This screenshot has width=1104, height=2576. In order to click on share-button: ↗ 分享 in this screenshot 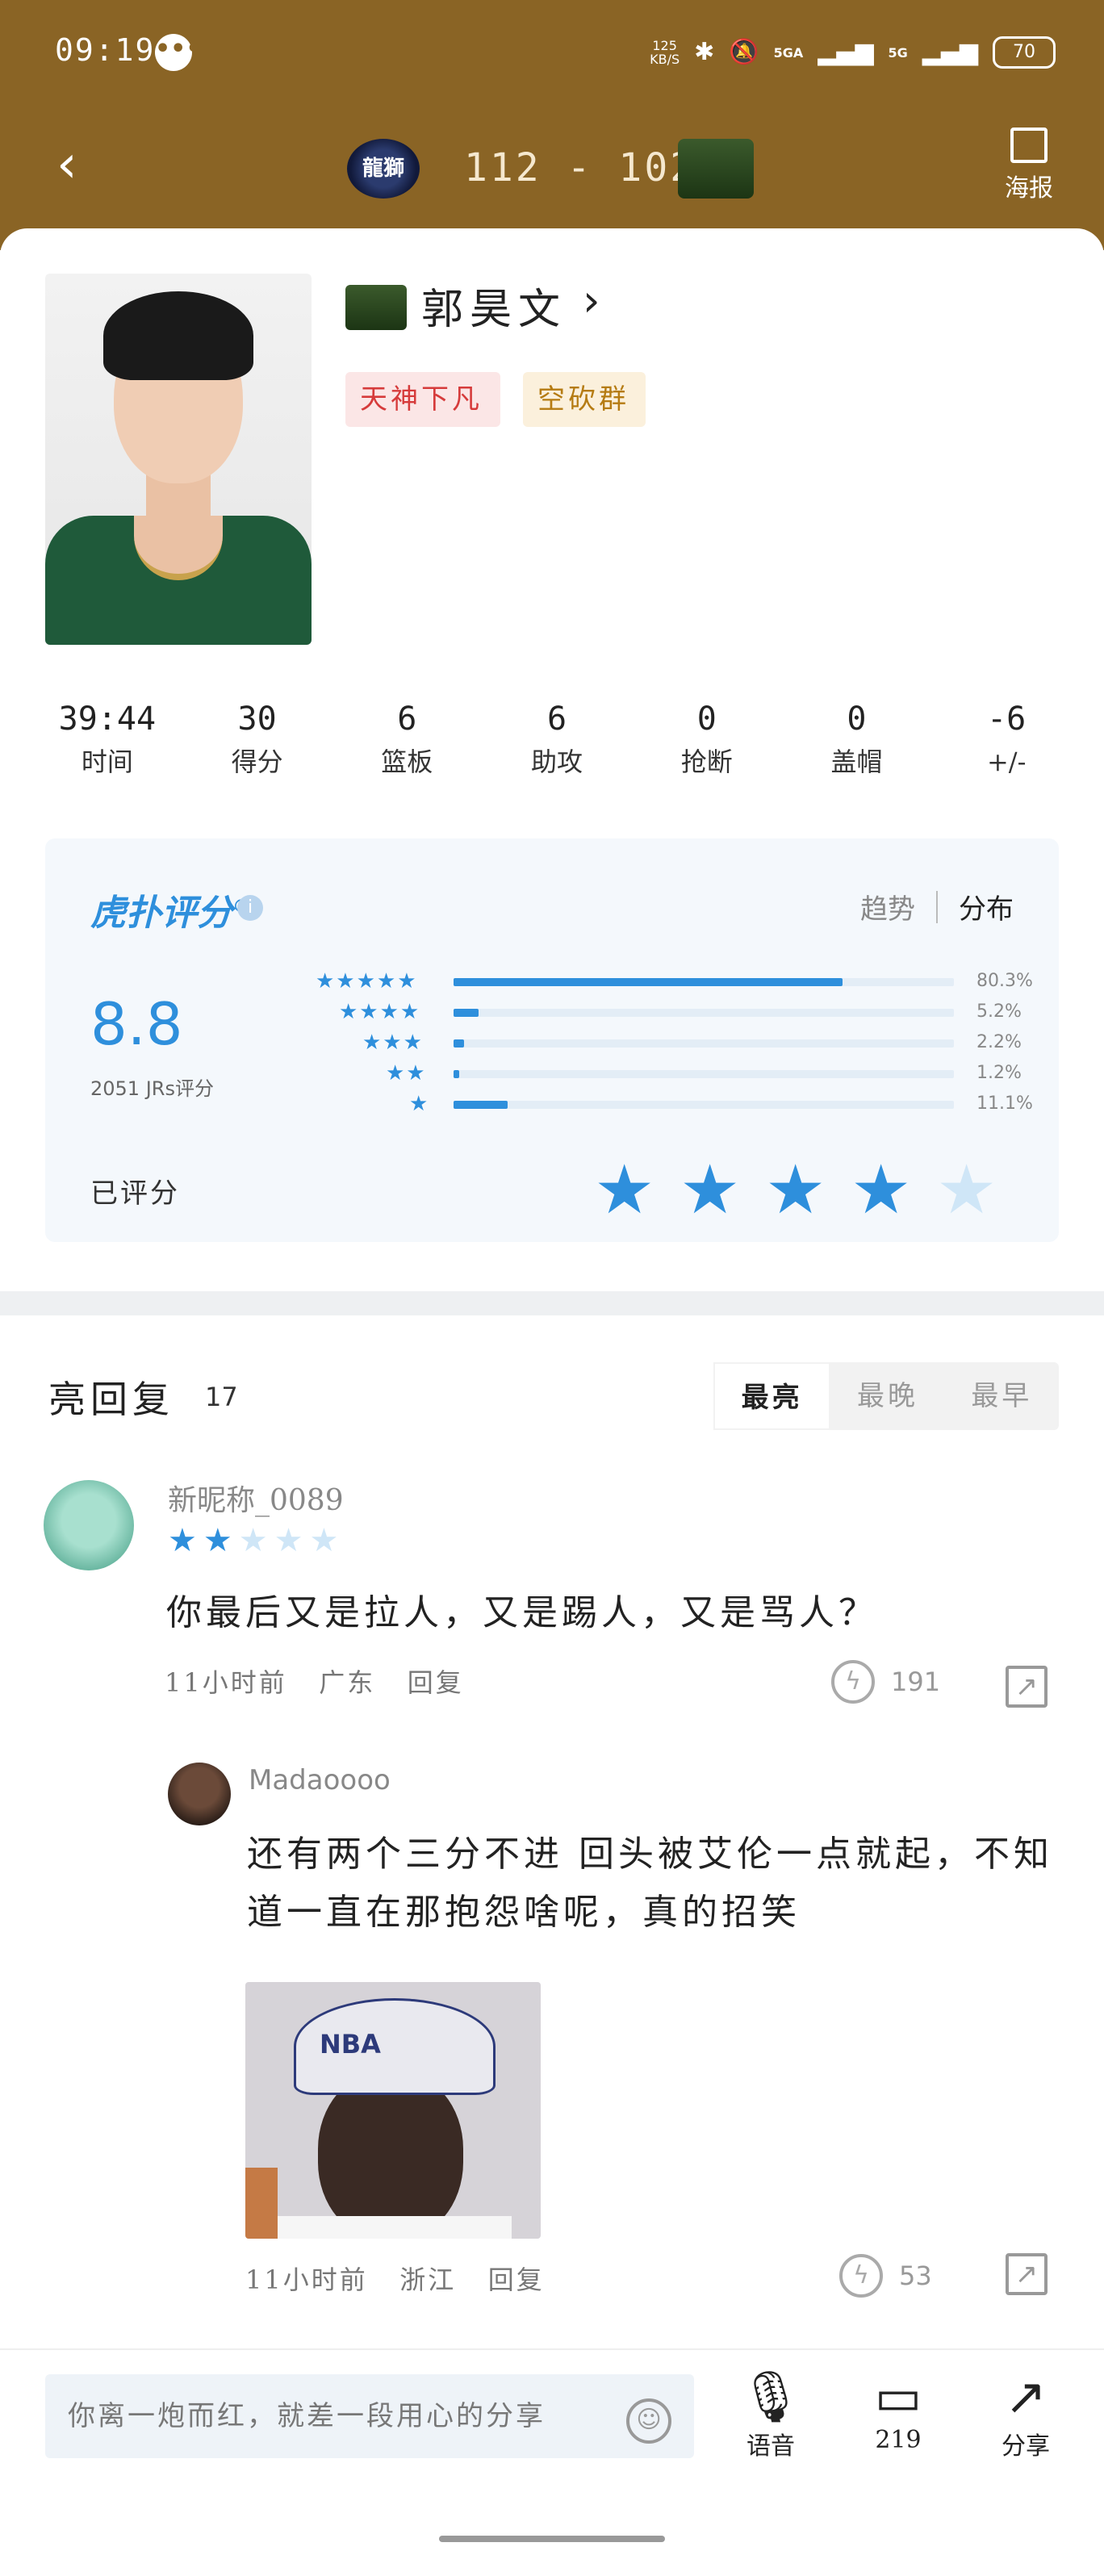, I will do `click(1025, 2414)`.